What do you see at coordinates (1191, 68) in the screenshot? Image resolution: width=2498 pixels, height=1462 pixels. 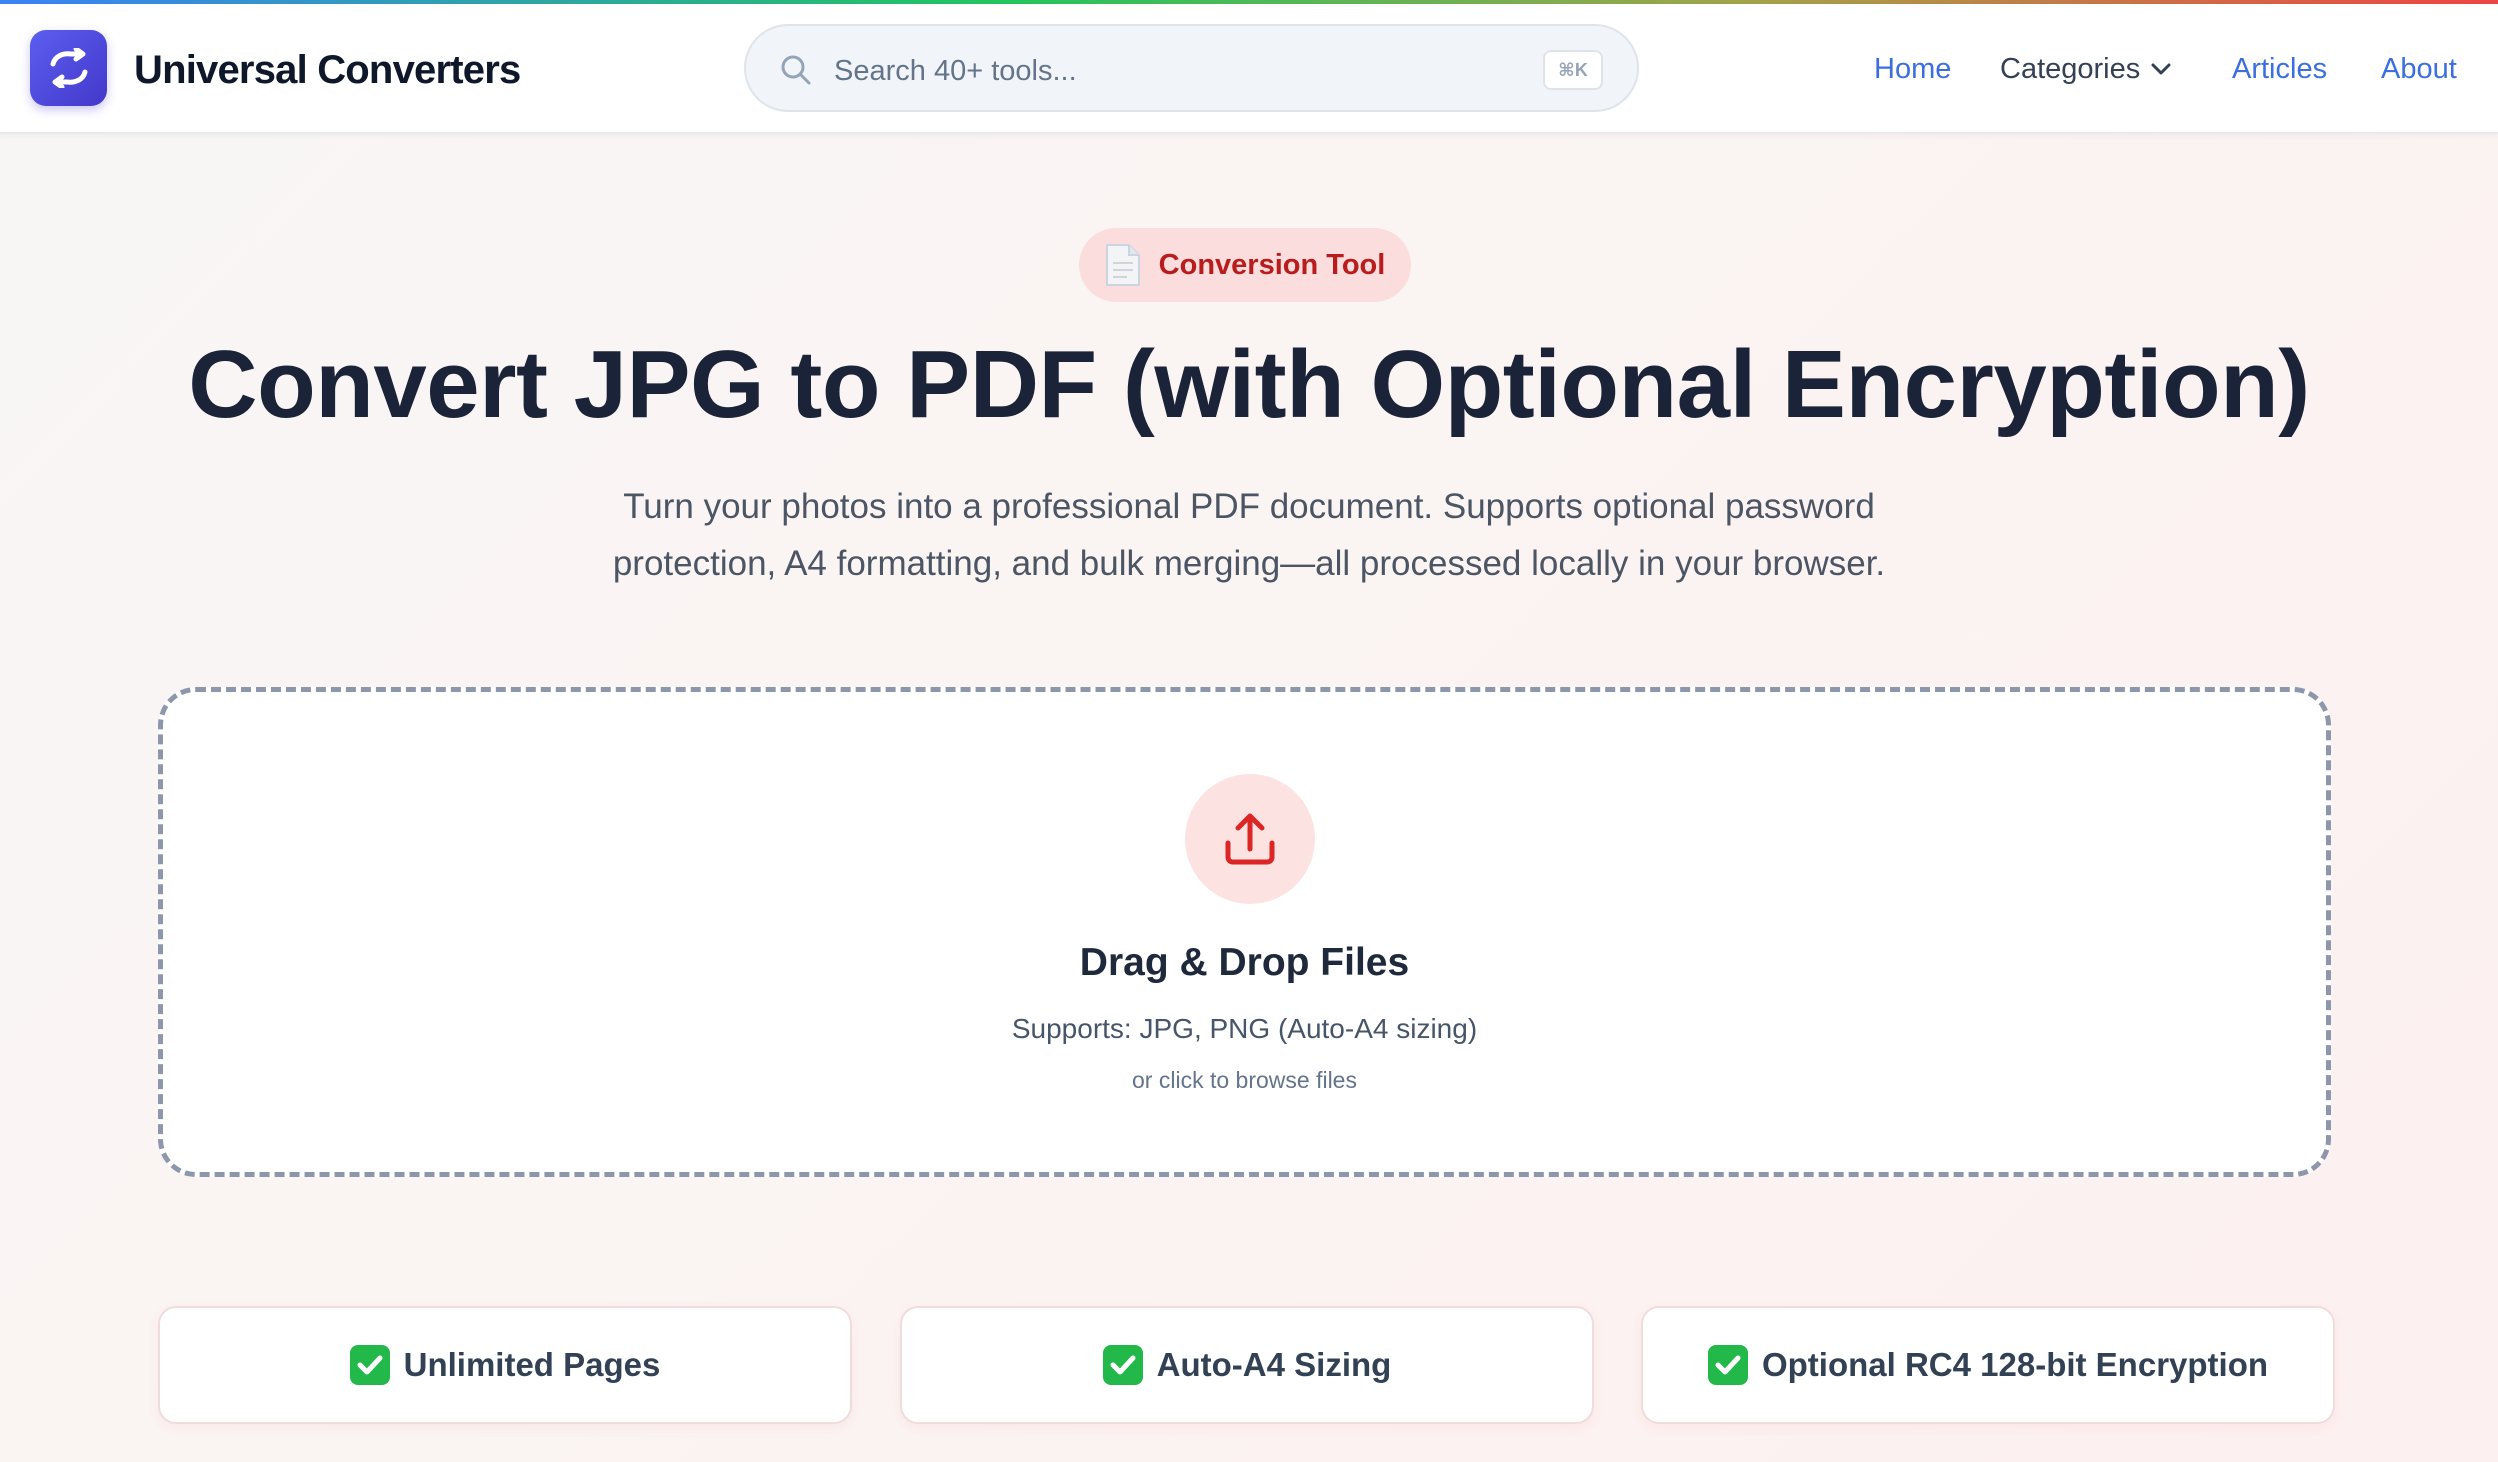 I see `search-bar: Search 40+ tools... ⌘K` at bounding box center [1191, 68].